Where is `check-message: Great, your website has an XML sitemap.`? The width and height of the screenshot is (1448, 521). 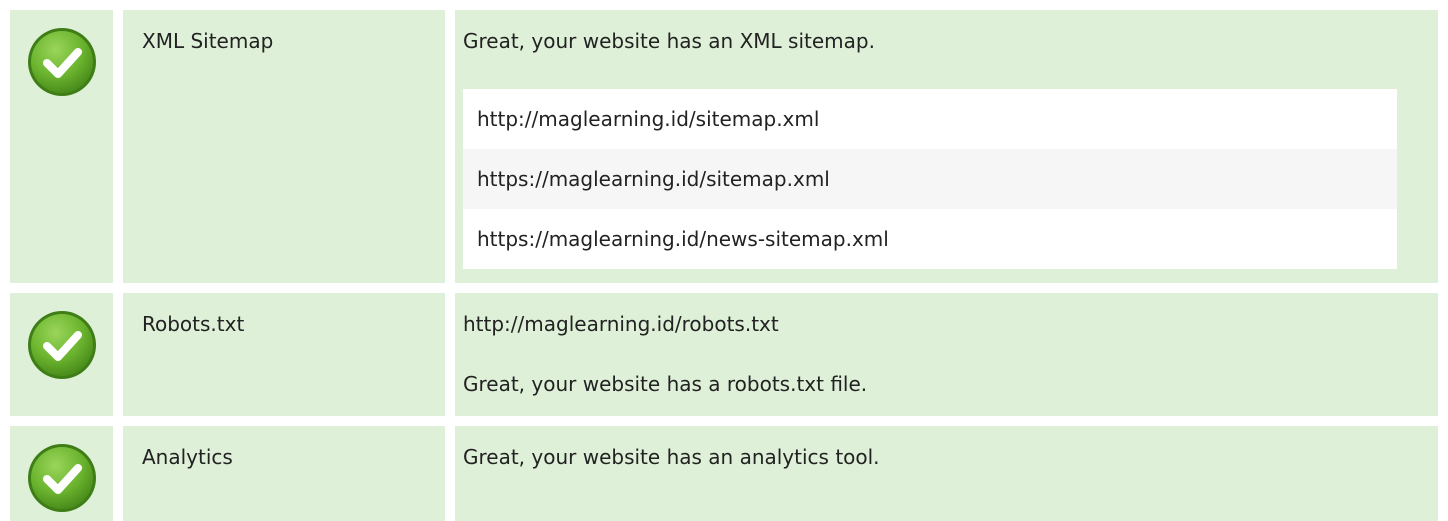
check-message: Great, your website has an XML sitemap. is located at coordinates (669, 41).